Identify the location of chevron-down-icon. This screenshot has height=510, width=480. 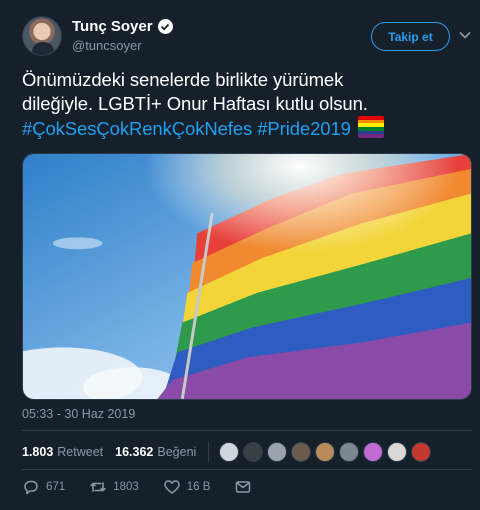
(465, 35).